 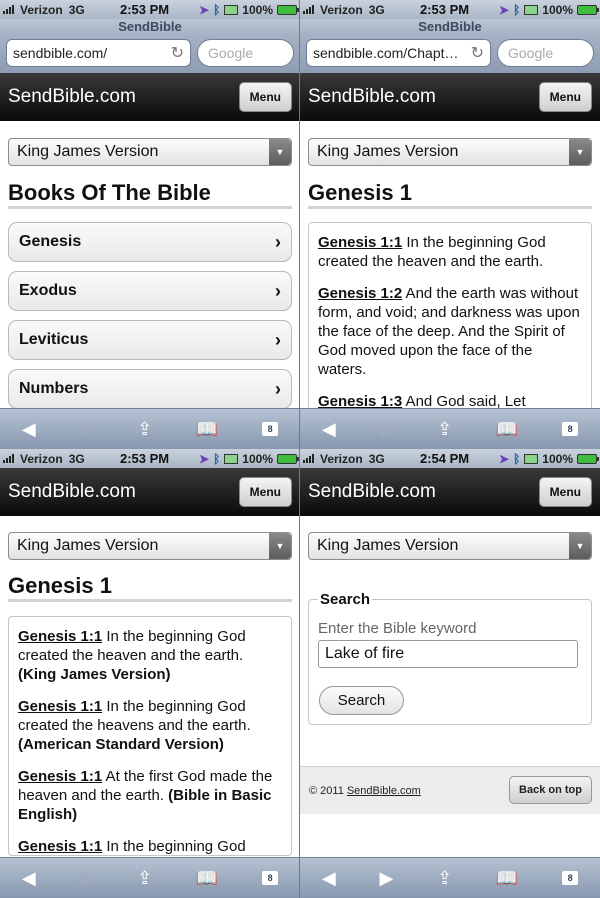 I want to click on search-button: Search, so click(x=361, y=700).